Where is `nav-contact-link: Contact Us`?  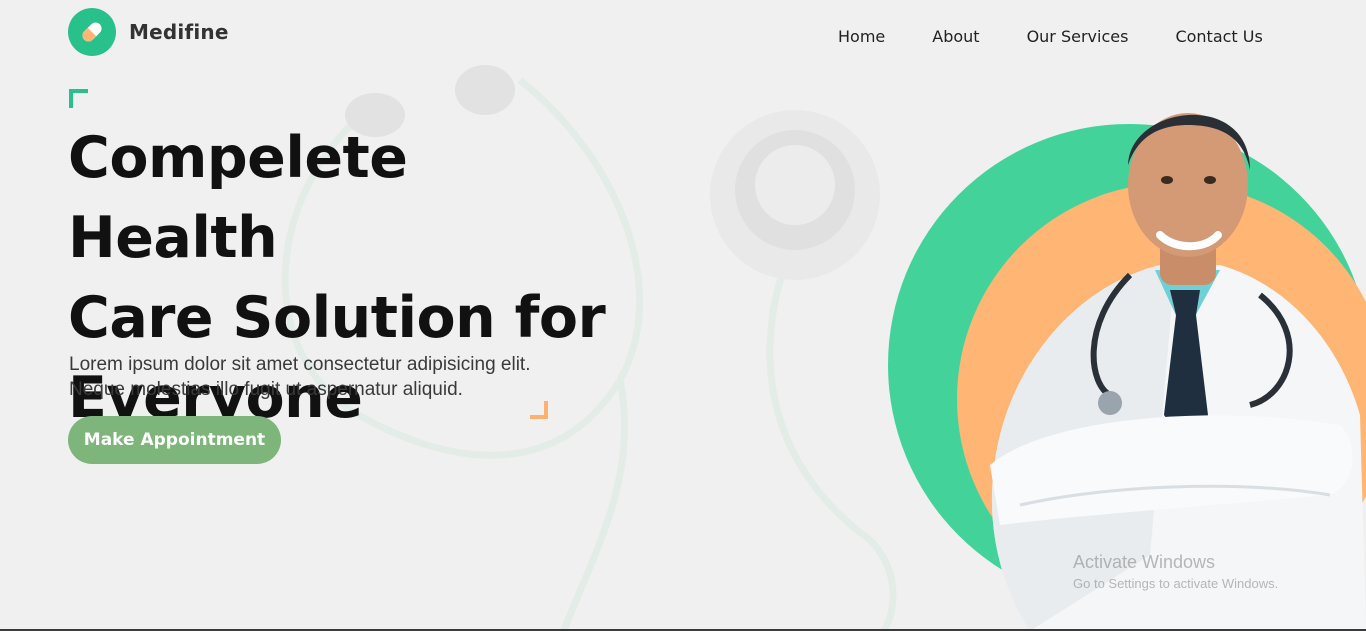 nav-contact-link: Contact Us is located at coordinates (1218, 36).